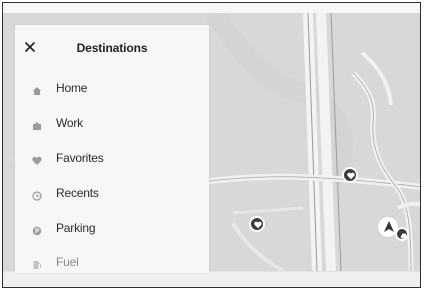 The width and height of the screenshot is (424, 291). What do you see at coordinates (112, 90) in the screenshot?
I see `menu-item-home: Home` at bounding box center [112, 90].